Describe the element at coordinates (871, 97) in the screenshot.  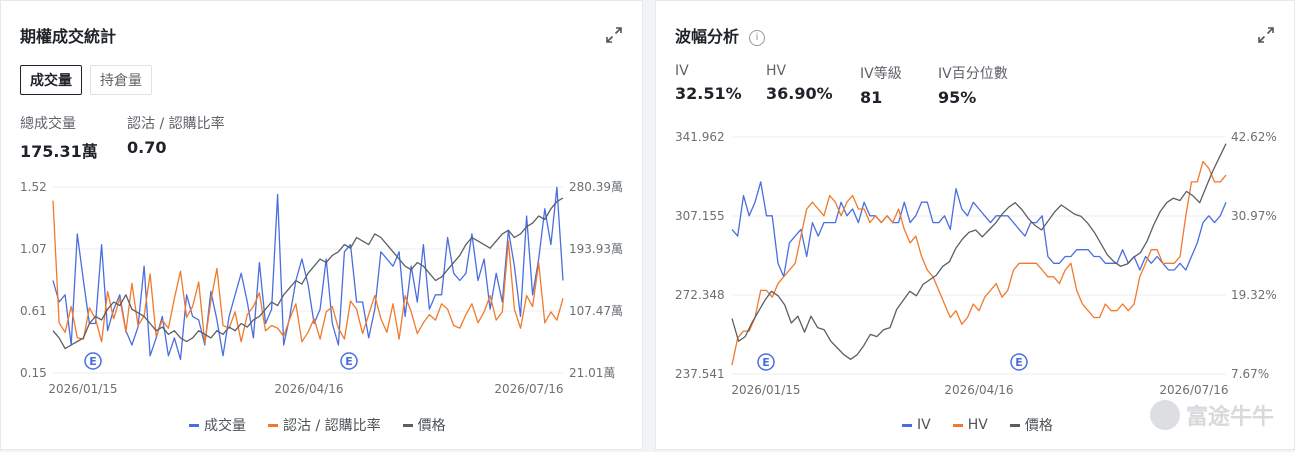
I see `stat-value: 81` at that location.